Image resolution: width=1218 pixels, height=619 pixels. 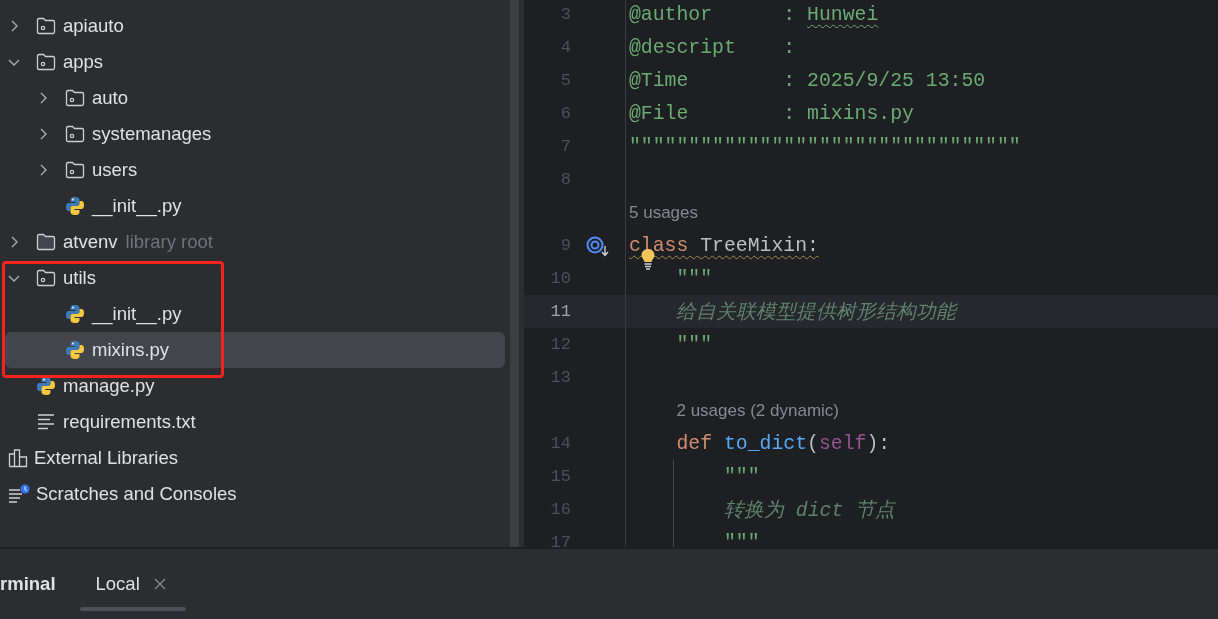 What do you see at coordinates (93, 26) in the screenshot?
I see `file-name: apiauto` at bounding box center [93, 26].